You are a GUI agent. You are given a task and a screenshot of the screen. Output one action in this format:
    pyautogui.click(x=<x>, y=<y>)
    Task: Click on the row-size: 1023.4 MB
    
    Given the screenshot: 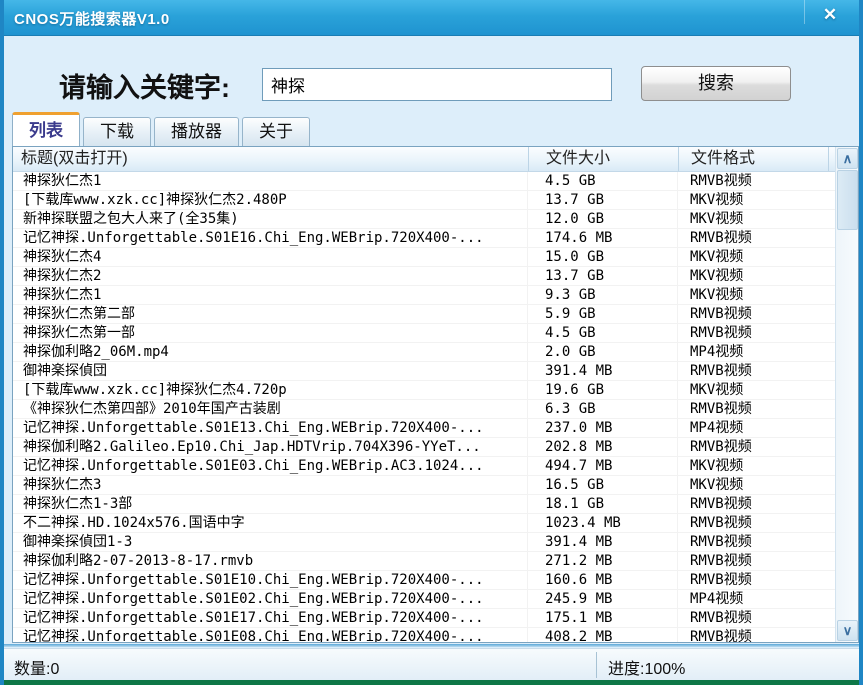 What is the action you would take?
    pyautogui.click(x=603, y=523)
    